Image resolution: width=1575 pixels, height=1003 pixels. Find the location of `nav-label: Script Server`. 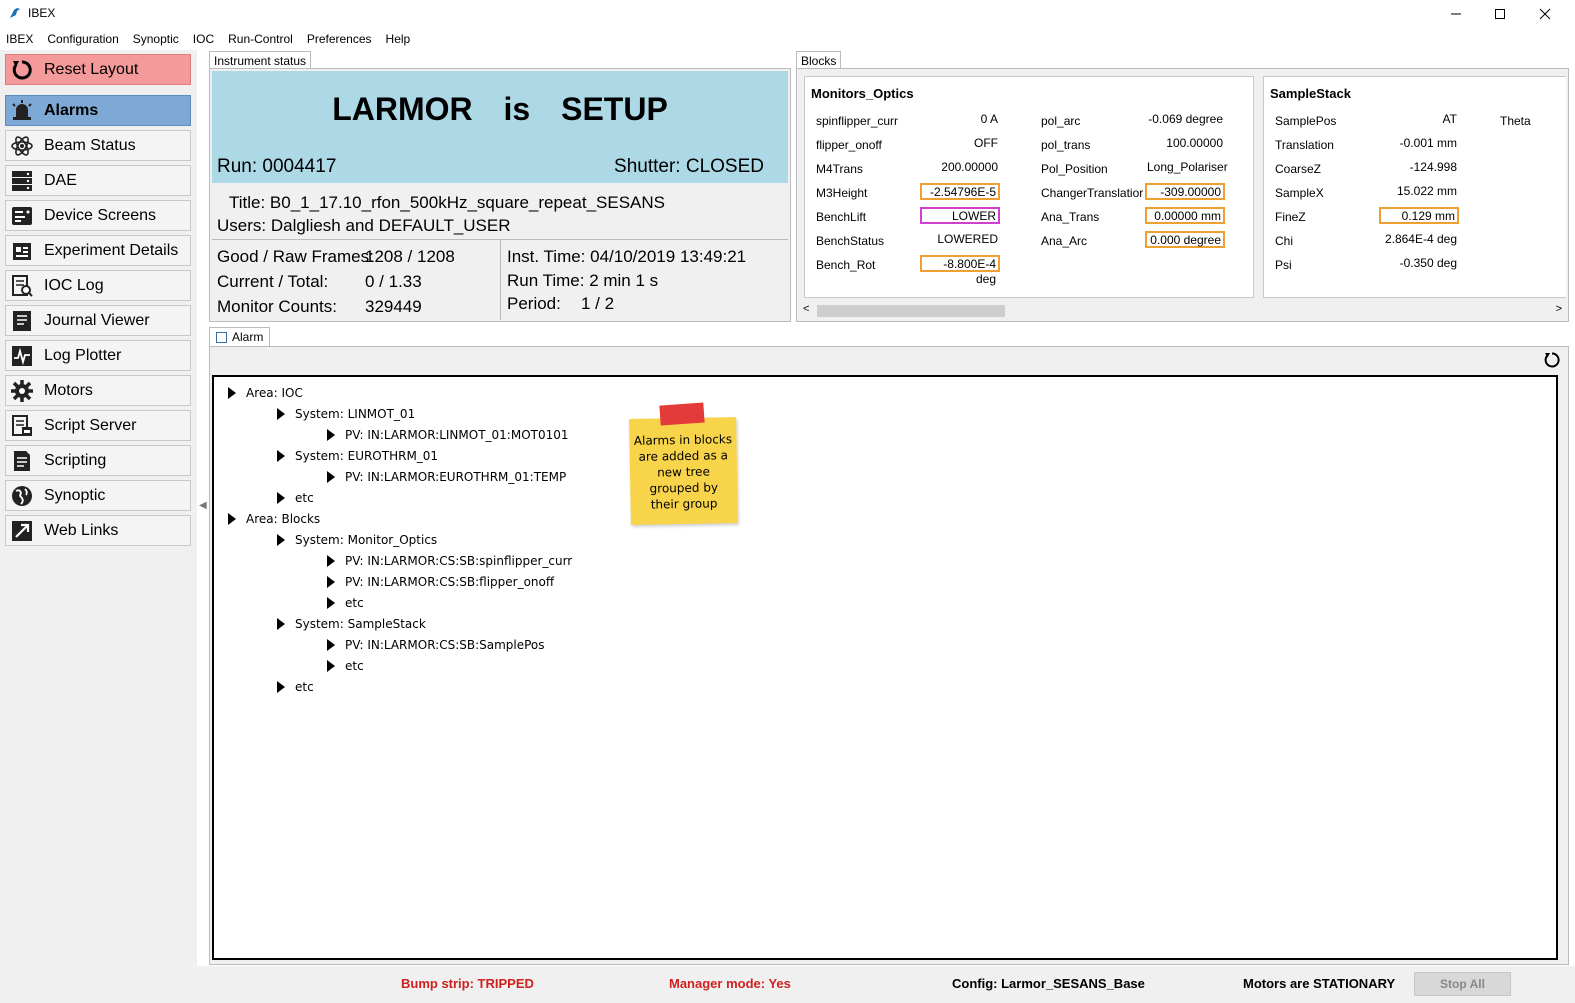

nav-label: Script Server is located at coordinates (90, 425).